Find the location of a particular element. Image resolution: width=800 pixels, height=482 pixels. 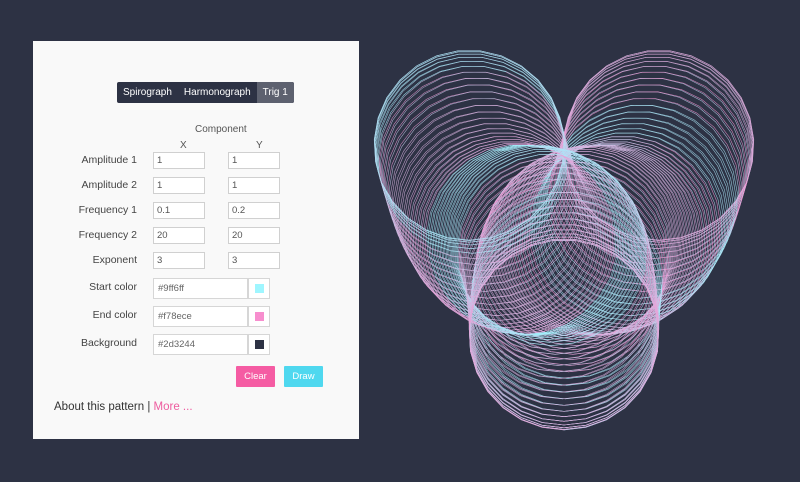

start-color-picker is located at coordinates (259, 288).